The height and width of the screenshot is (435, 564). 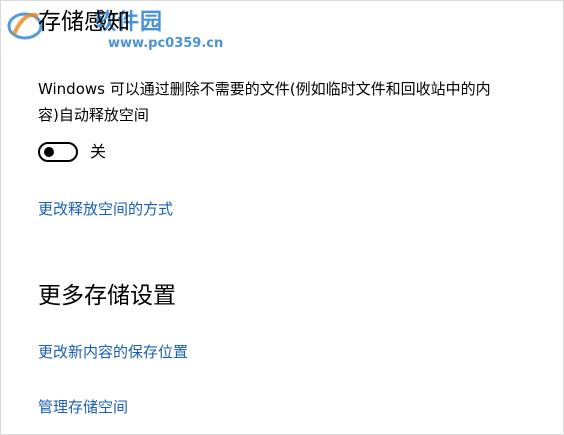 What do you see at coordinates (113, 352) in the screenshot?
I see `change-save-location-link: 更改新内容的保存位置` at bounding box center [113, 352].